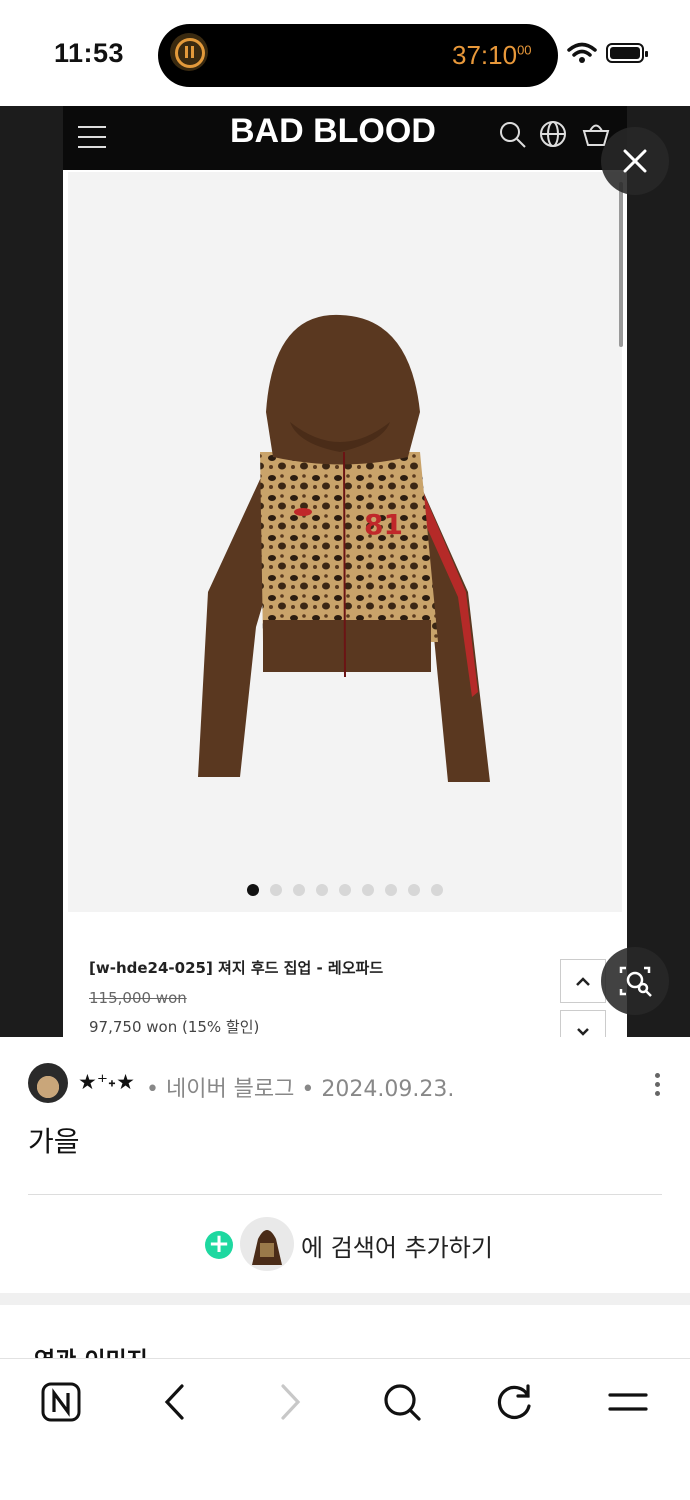 The height and width of the screenshot is (1500, 690). I want to click on image-search-button, so click(635, 981).